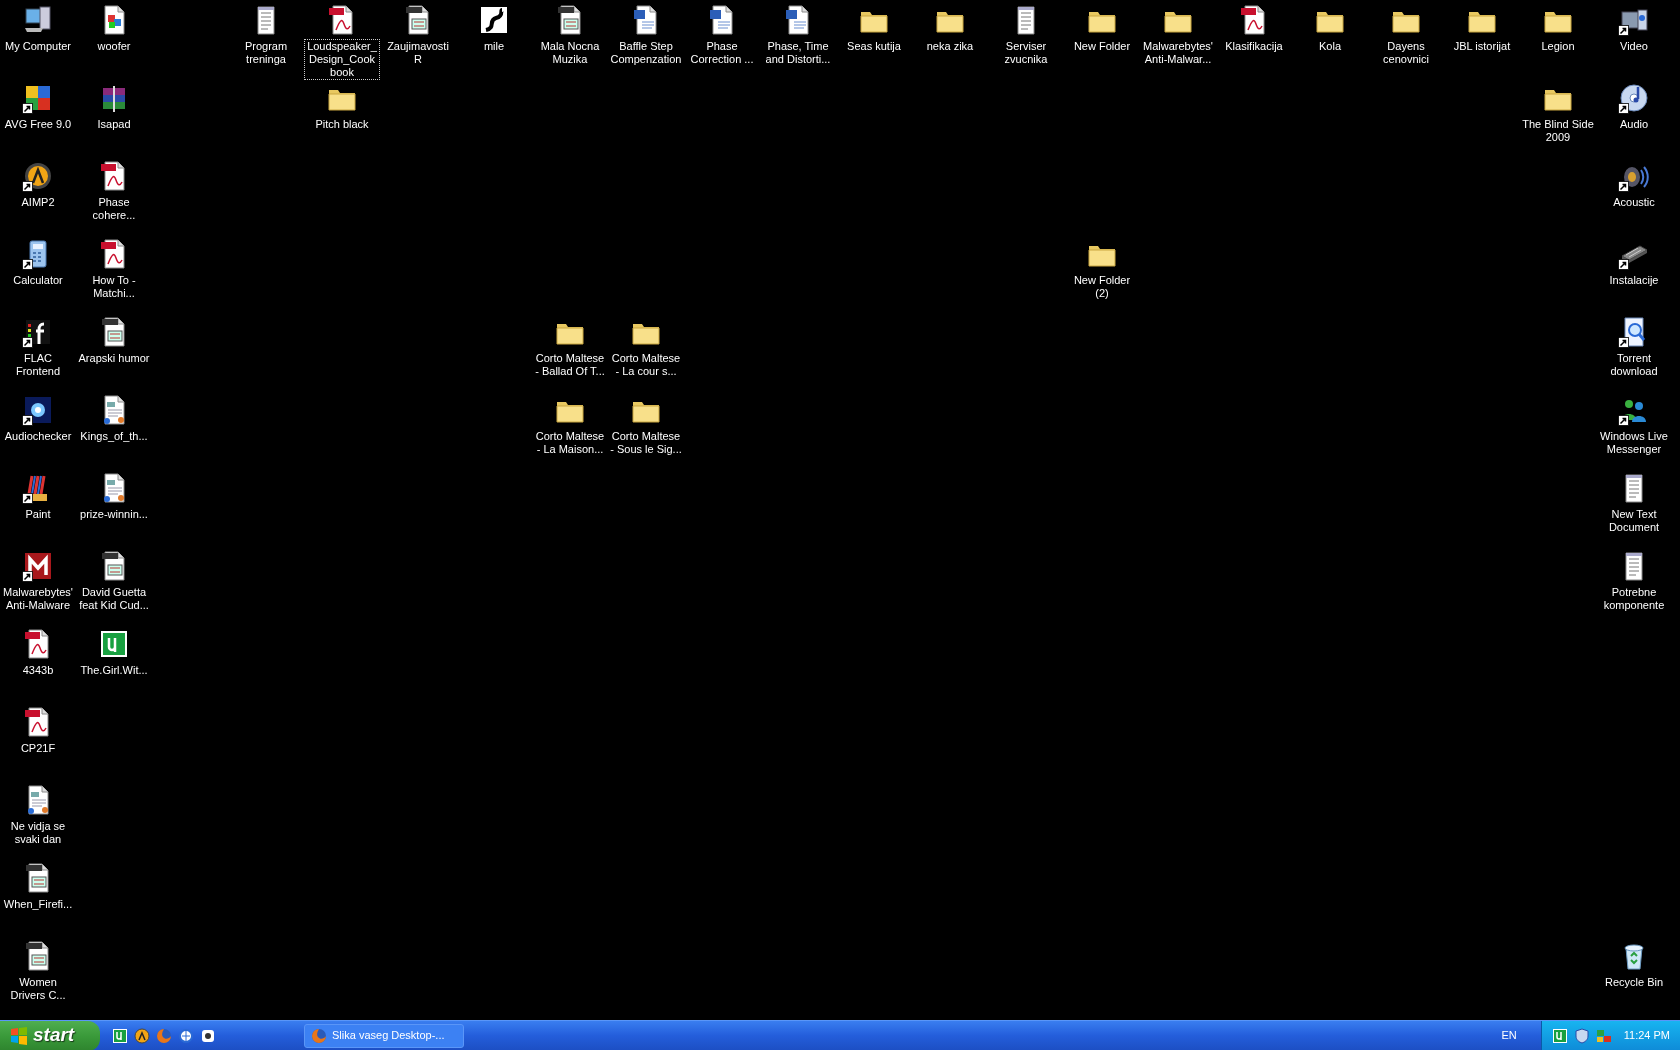 This screenshot has height=1050, width=1680. What do you see at coordinates (1634, 46) in the screenshot?
I see `icon-label: Video` at bounding box center [1634, 46].